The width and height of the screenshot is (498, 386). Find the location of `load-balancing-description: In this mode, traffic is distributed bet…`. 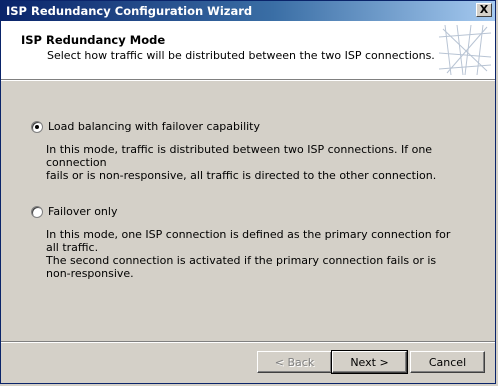

load-balancing-description: In this mode, traffic is distributed bet… is located at coordinates (256, 162).